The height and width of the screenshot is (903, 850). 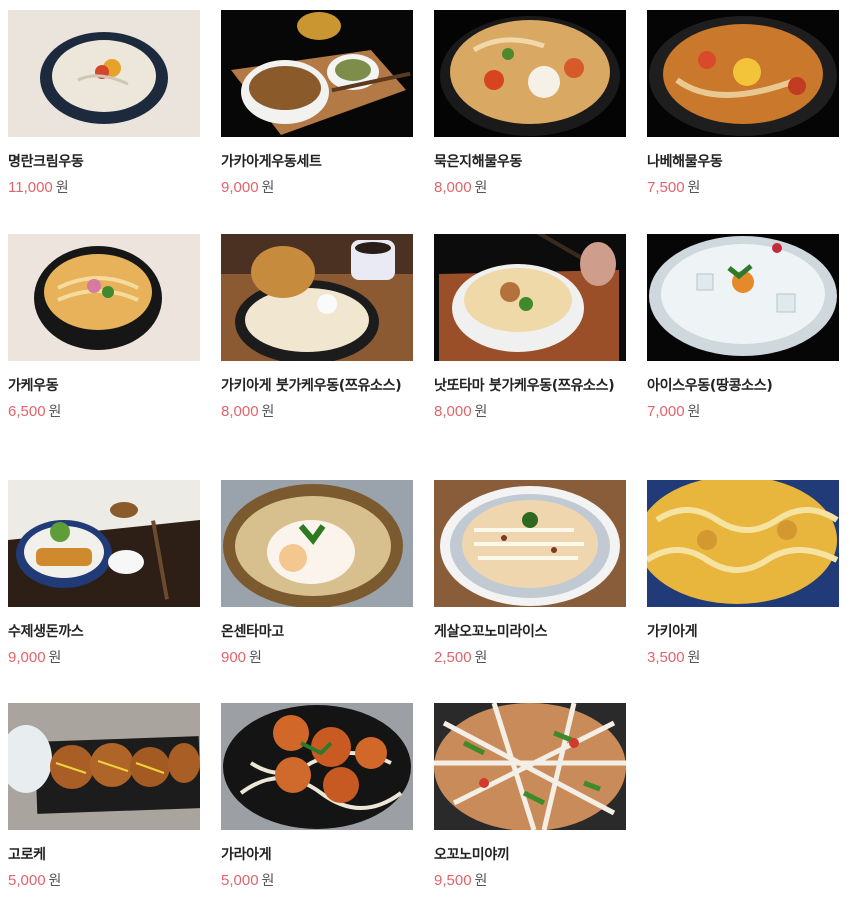 I want to click on price-value: 6,500, so click(x=27, y=411).